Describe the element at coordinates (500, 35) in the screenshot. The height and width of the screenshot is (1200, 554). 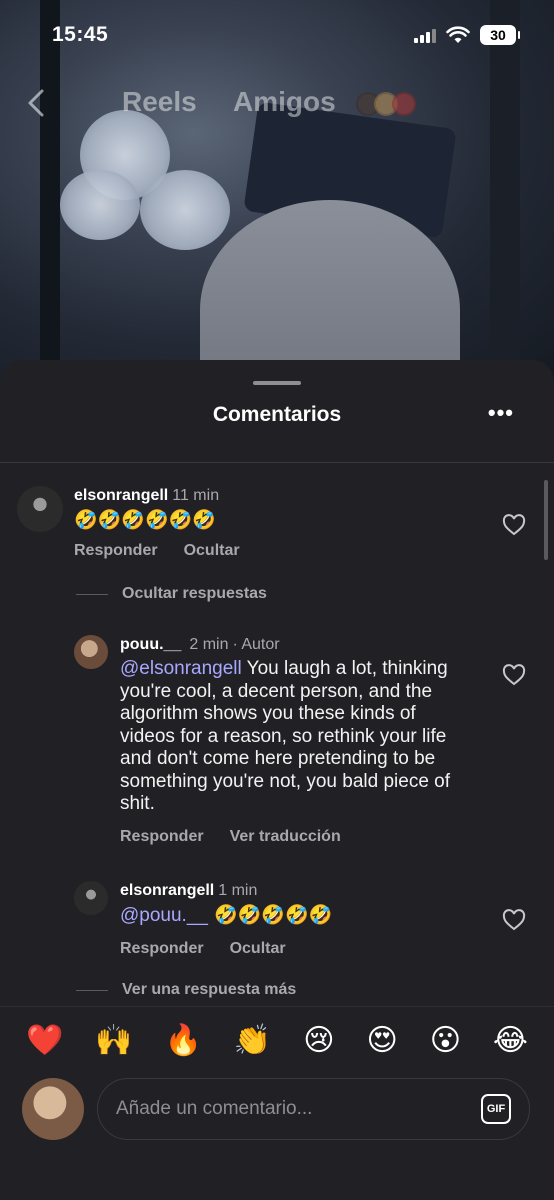
I see `battery-indicator: 30` at that location.